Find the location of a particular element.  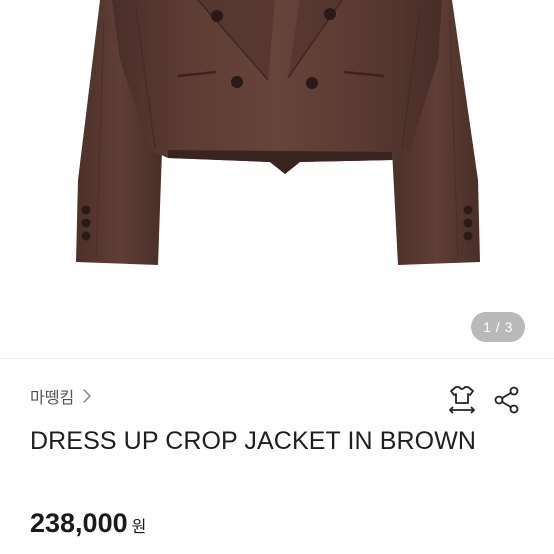

store-name: 마뗑킴 is located at coordinates (52, 398).